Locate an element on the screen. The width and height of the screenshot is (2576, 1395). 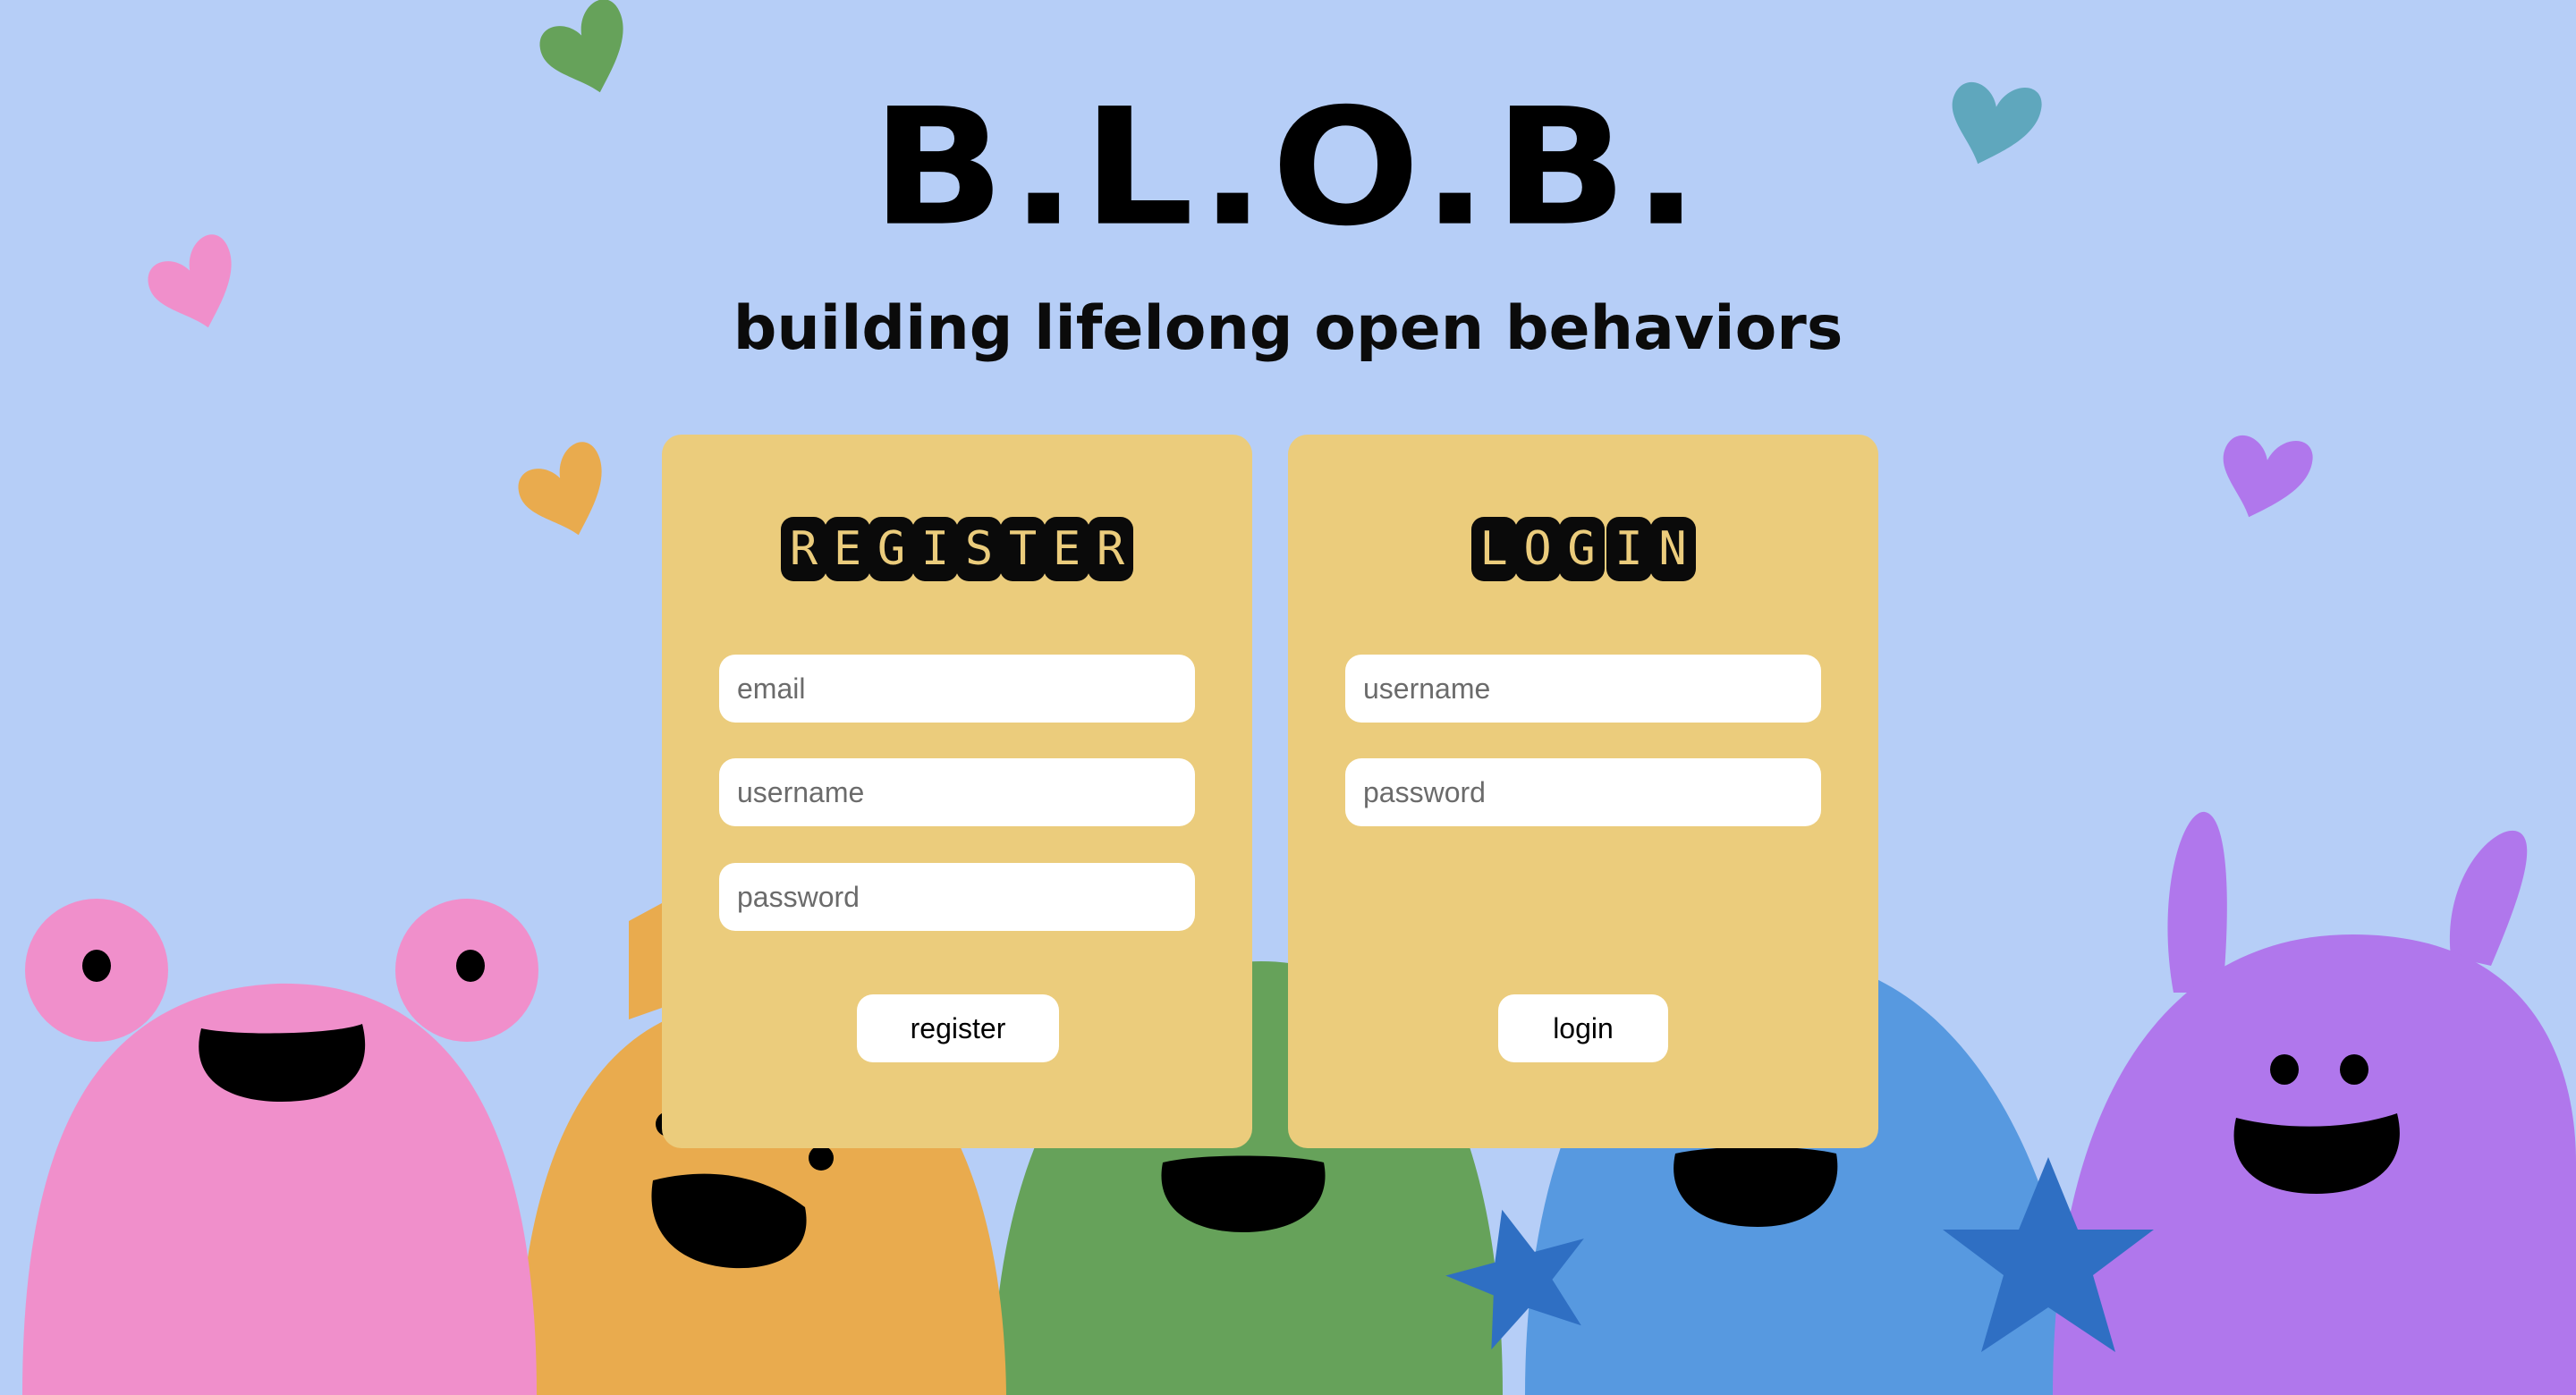
app-title: B.L.O.B. is located at coordinates (1288, 168).